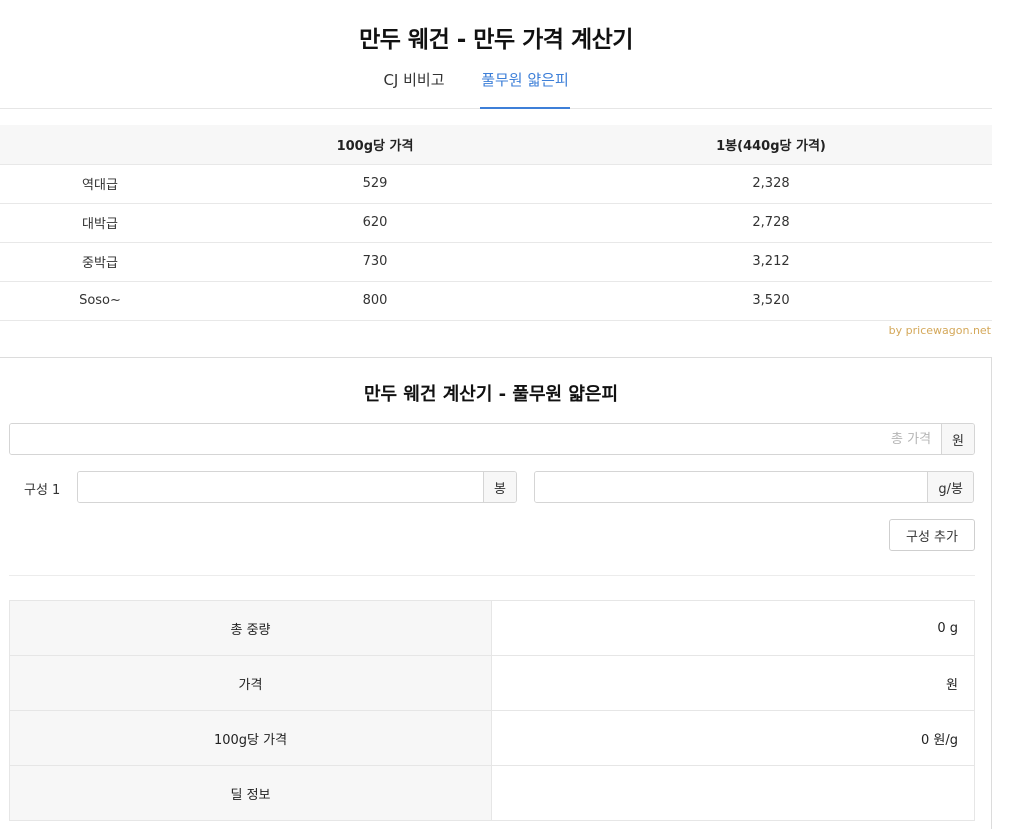 The height and width of the screenshot is (829, 1013). I want to click on bag-weight-group: g/봉, so click(754, 487).